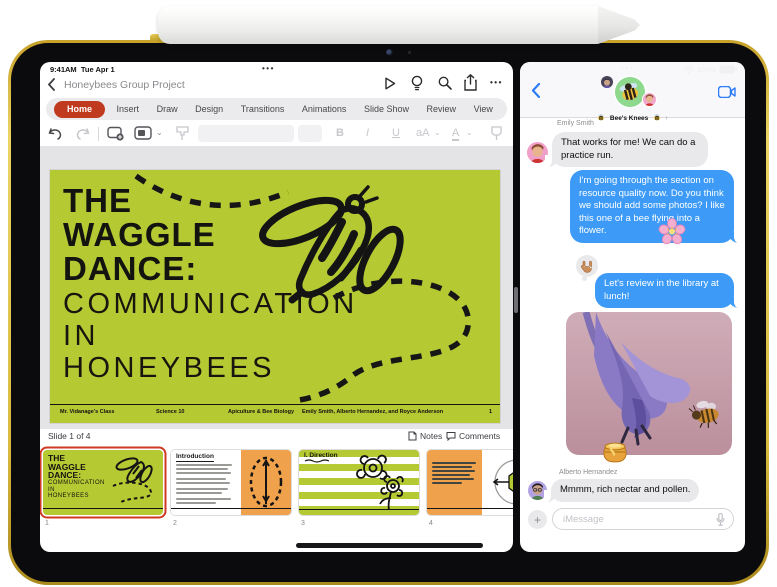 Image resolution: width=777 pixels, height=587 pixels. Describe the element at coordinates (502, 482) in the screenshot. I see `thumb4-angle-diagram` at that location.